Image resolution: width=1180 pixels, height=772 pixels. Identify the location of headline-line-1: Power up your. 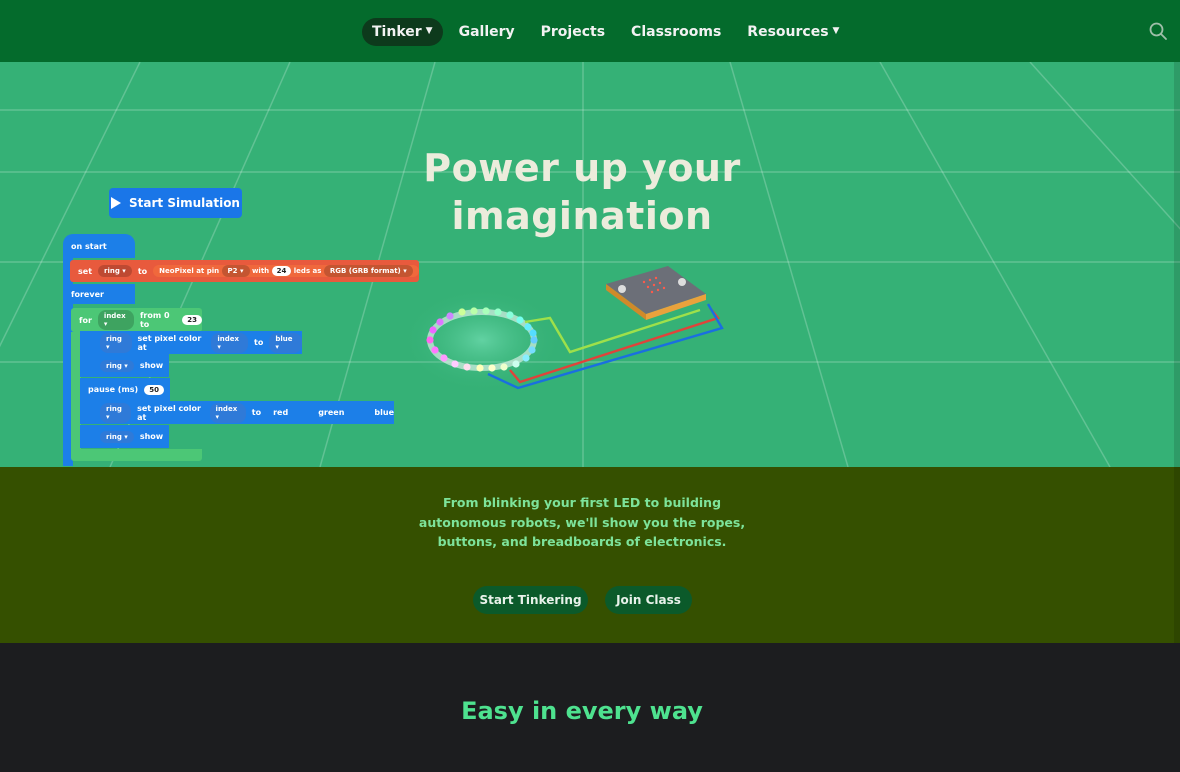
(582, 168).